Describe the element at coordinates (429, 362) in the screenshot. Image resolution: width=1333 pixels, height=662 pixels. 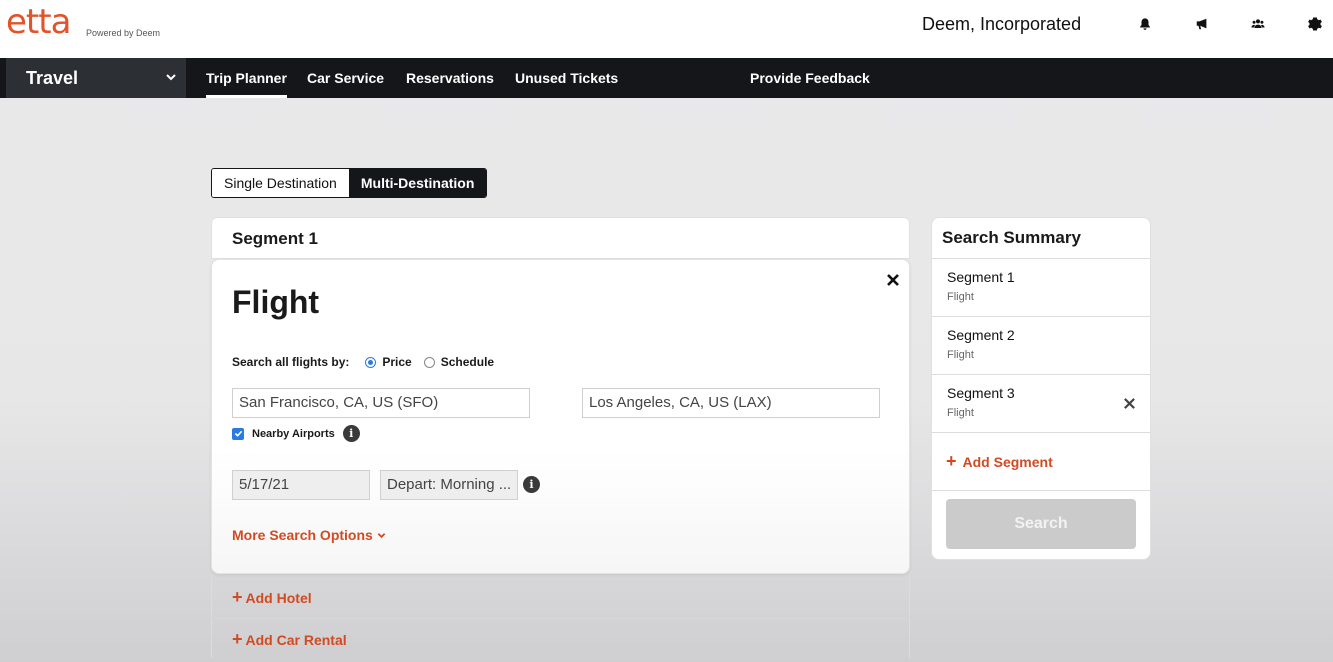
I see `schedule-radio` at that location.